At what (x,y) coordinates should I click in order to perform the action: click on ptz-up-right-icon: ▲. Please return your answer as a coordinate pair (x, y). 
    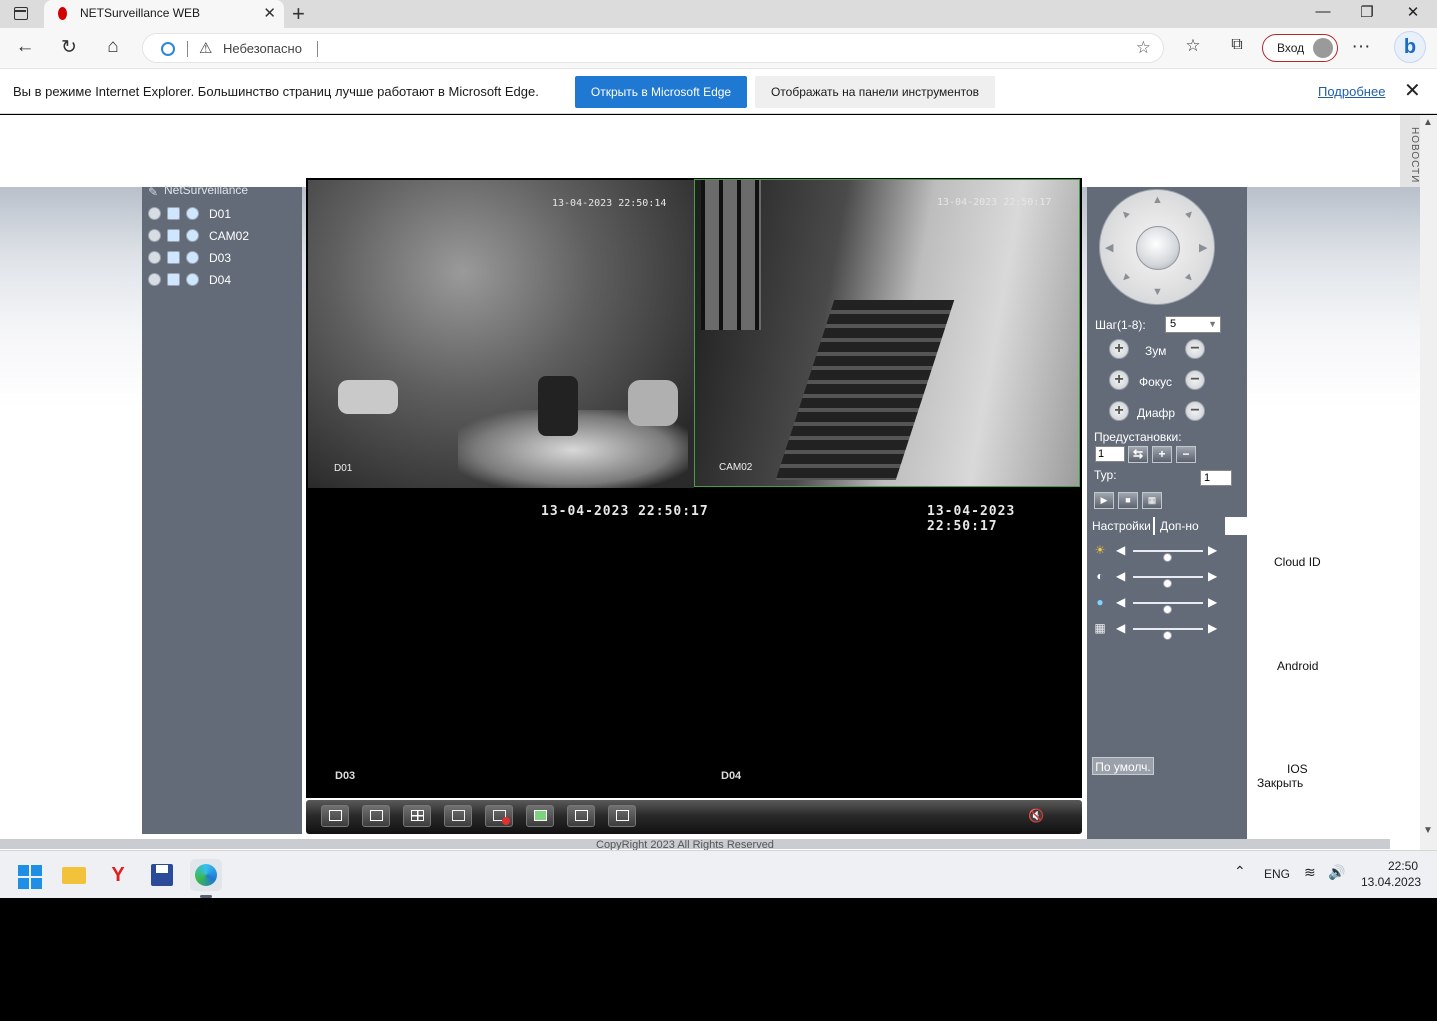
    Looking at the image, I should click on (1189, 214).